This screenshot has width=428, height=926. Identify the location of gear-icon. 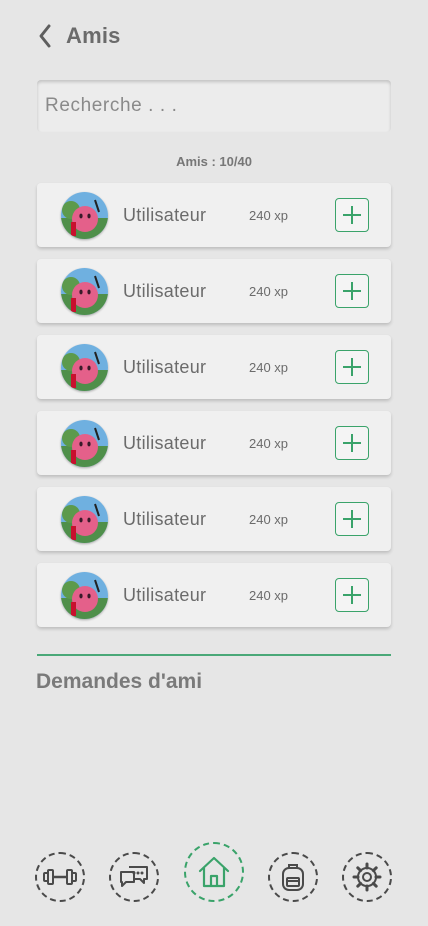
(367, 877).